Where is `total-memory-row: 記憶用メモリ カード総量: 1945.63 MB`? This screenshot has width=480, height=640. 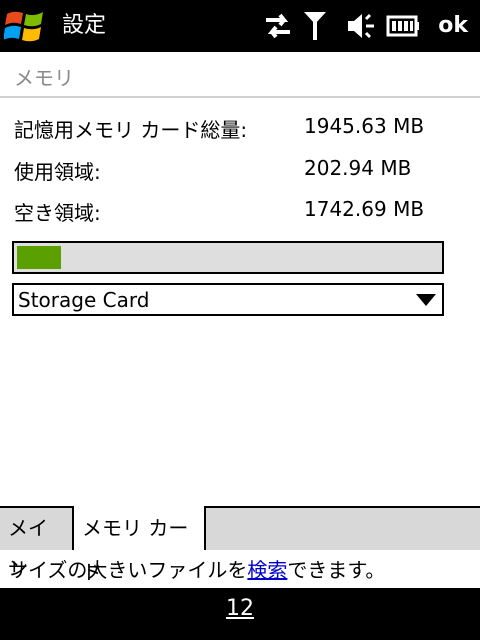 total-memory-row: 記憶用メモリ カード総量: 1945.63 MB is located at coordinates (234, 130).